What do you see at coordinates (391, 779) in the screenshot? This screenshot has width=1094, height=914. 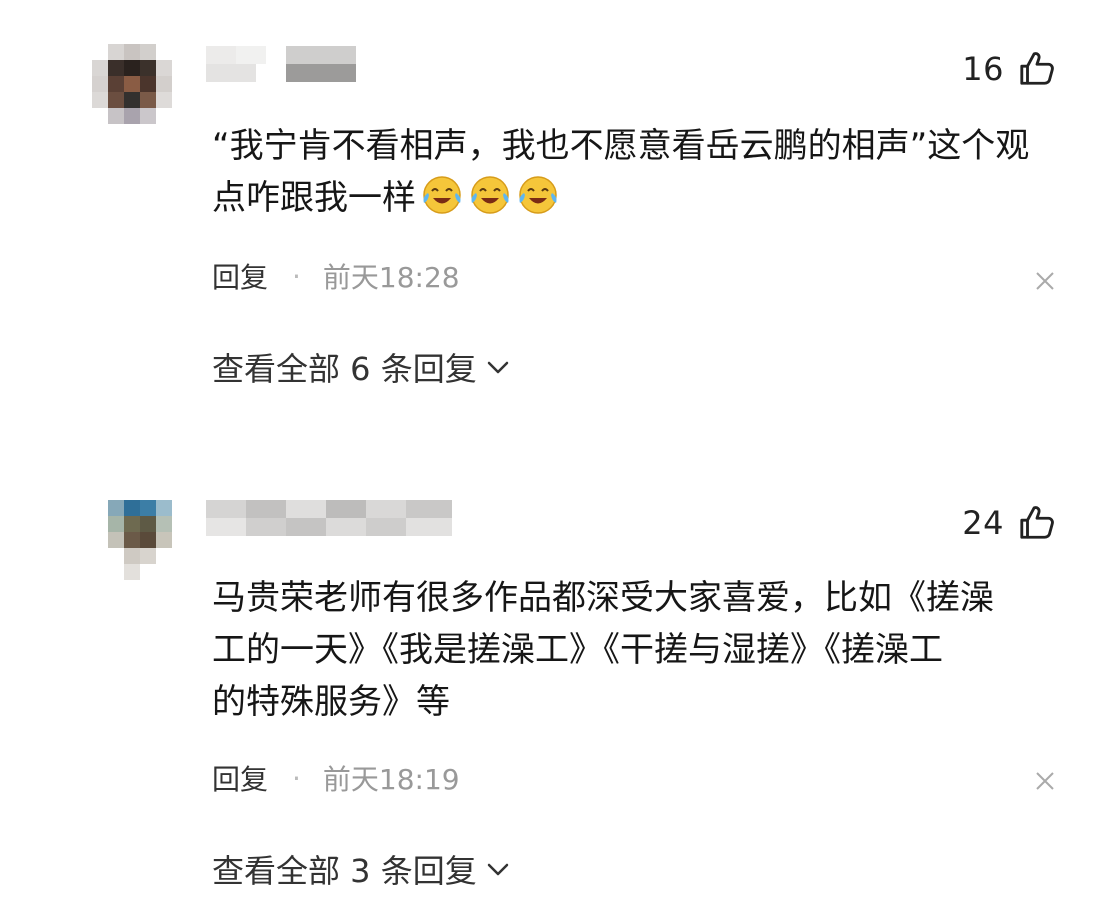 I see `timestamp: 前天18:19` at bounding box center [391, 779].